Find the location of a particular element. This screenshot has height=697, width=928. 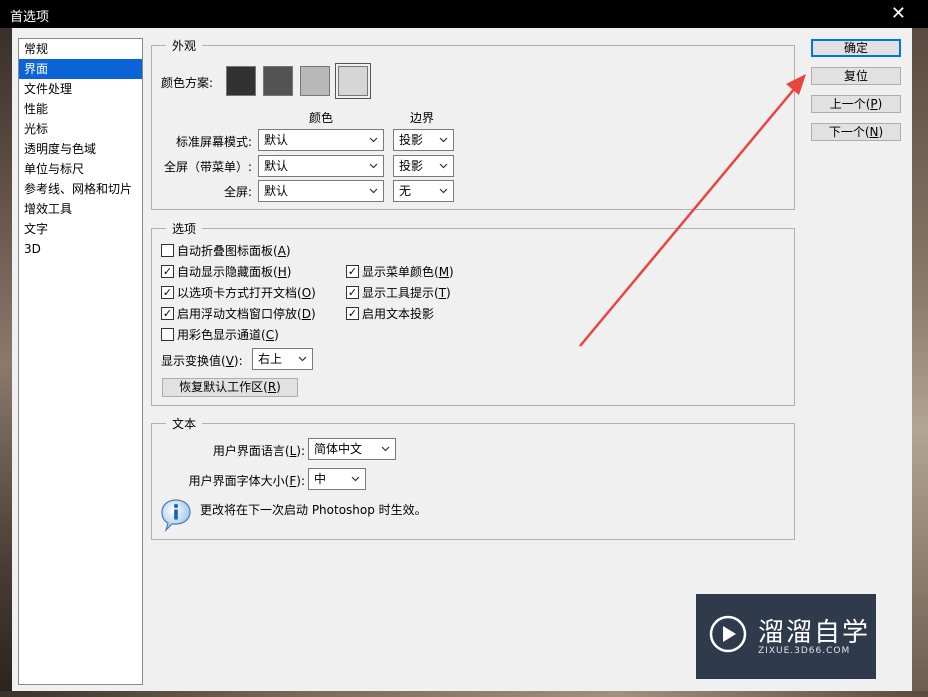

fullscreen-menu-label: 全屏（带菜单）: is located at coordinates (207, 167).